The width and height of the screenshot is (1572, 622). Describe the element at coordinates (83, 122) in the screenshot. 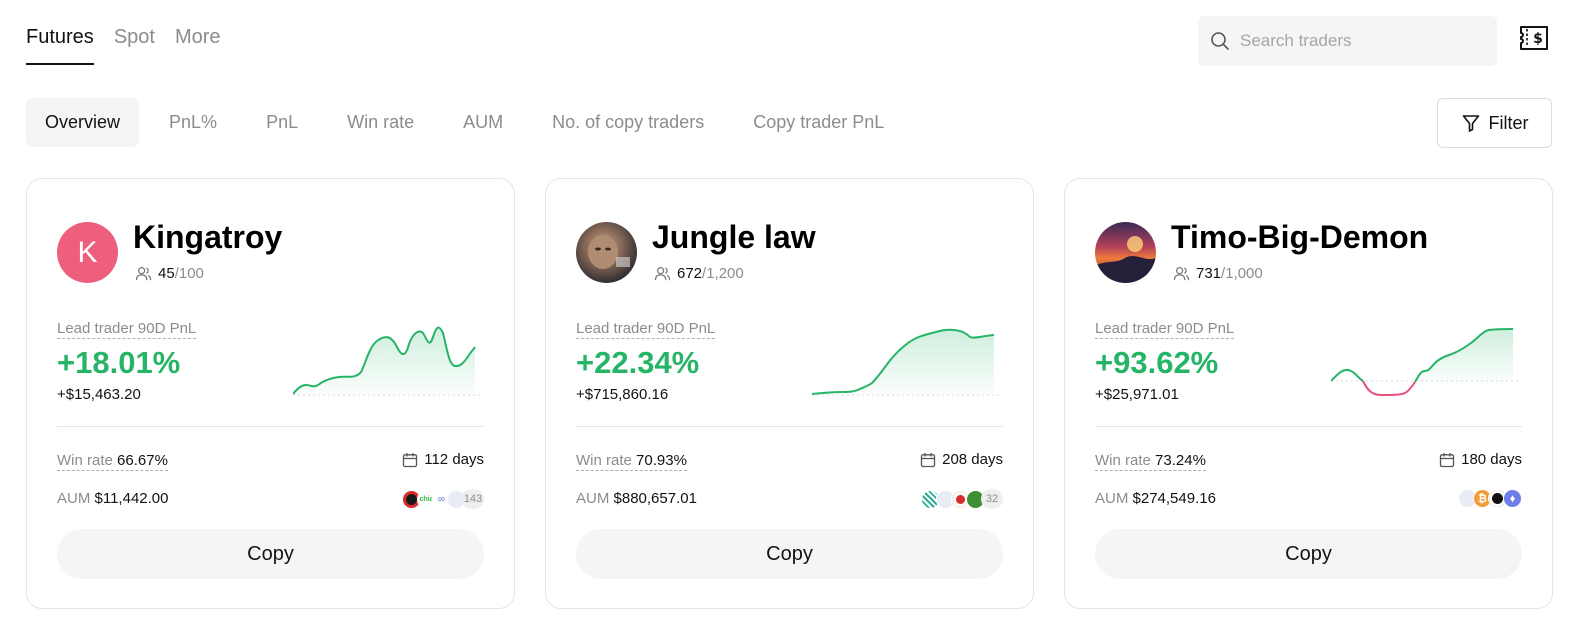

I see `tab-overview: Overview` at that location.